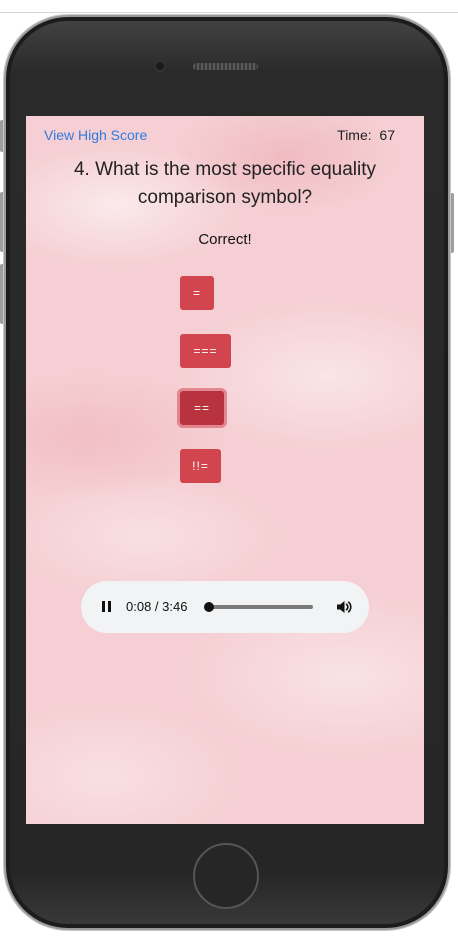 This screenshot has width=458, height=936. What do you see at coordinates (452, 223) in the screenshot?
I see `power-side-button` at bounding box center [452, 223].